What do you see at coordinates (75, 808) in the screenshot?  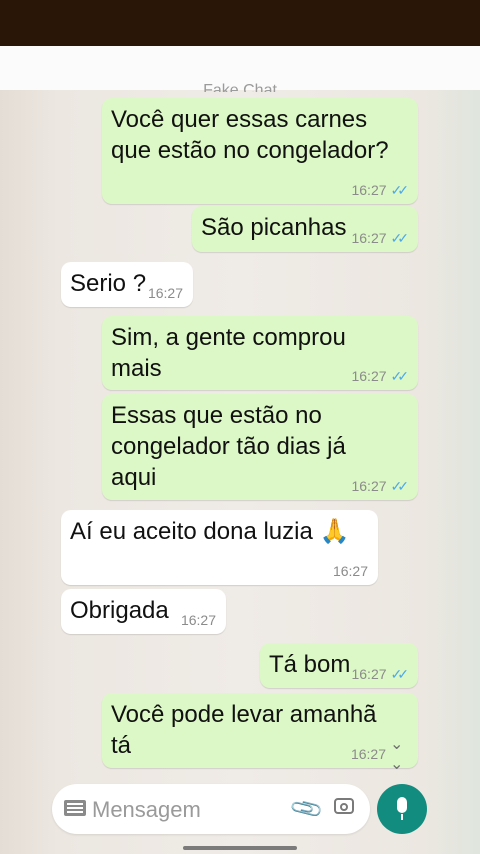 I see `keyboard-icon` at bounding box center [75, 808].